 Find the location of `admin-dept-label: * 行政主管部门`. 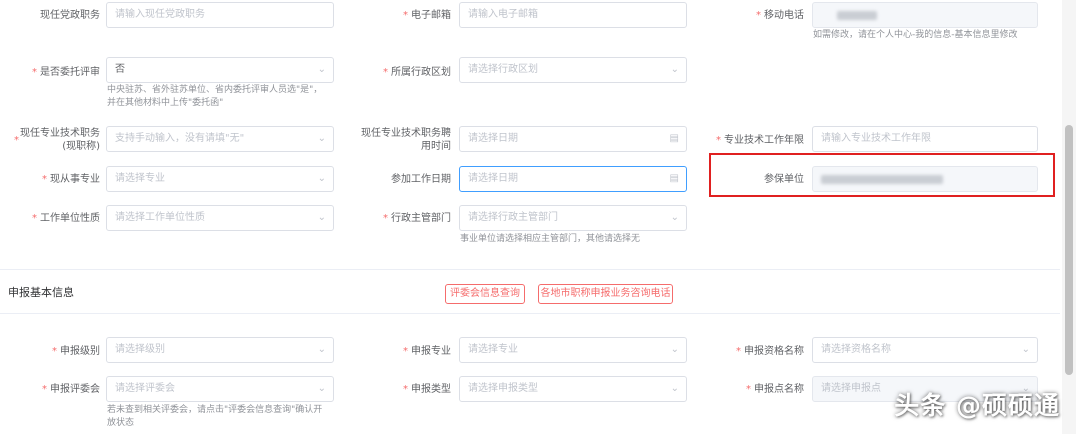

admin-dept-label: * 行政主管部门 is located at coordinates (400, 218).